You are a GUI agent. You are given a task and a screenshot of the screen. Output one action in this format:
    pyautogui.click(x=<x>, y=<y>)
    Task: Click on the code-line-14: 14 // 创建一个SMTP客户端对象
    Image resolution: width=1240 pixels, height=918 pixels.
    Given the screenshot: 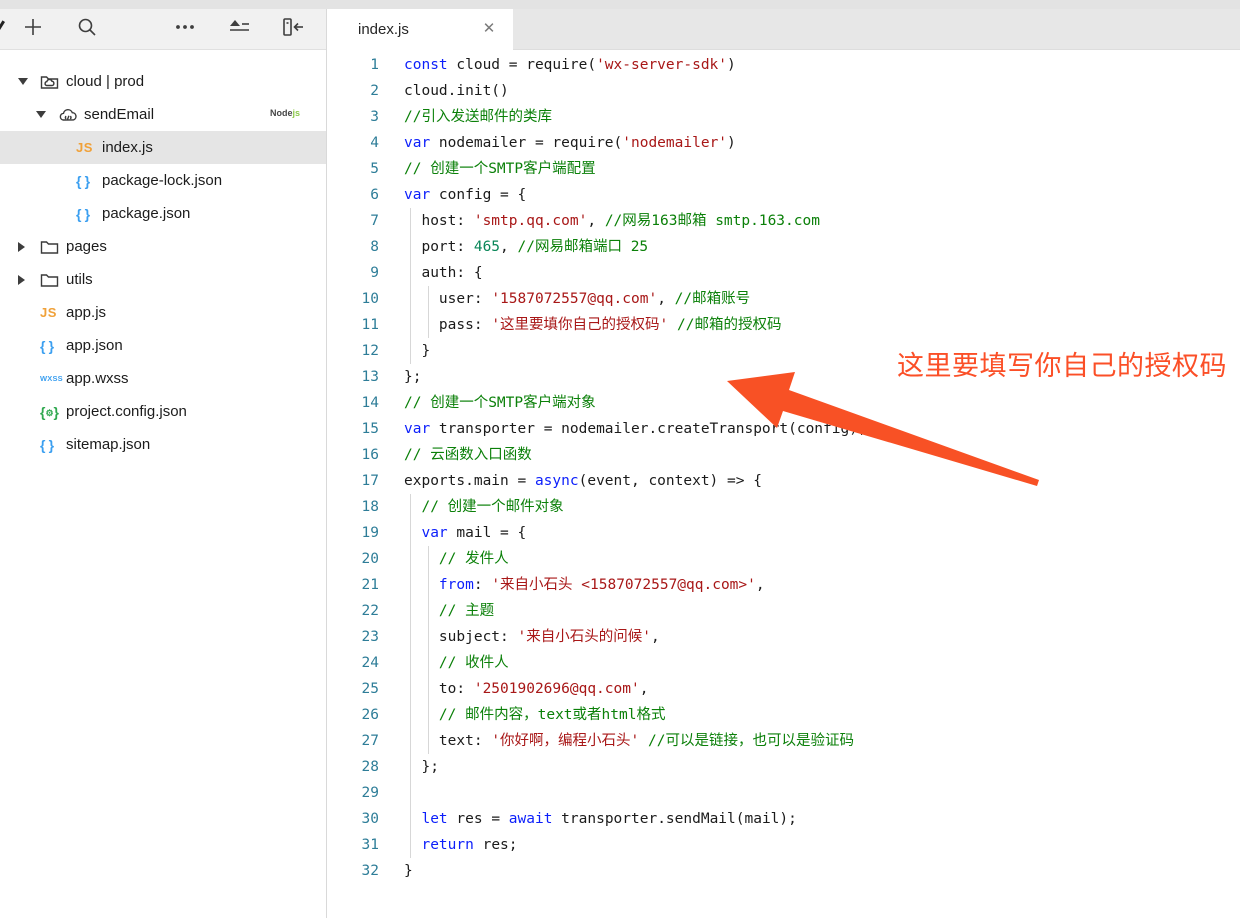 What is the action you would take?
    pyautogui.click(x=783, y=403)
    